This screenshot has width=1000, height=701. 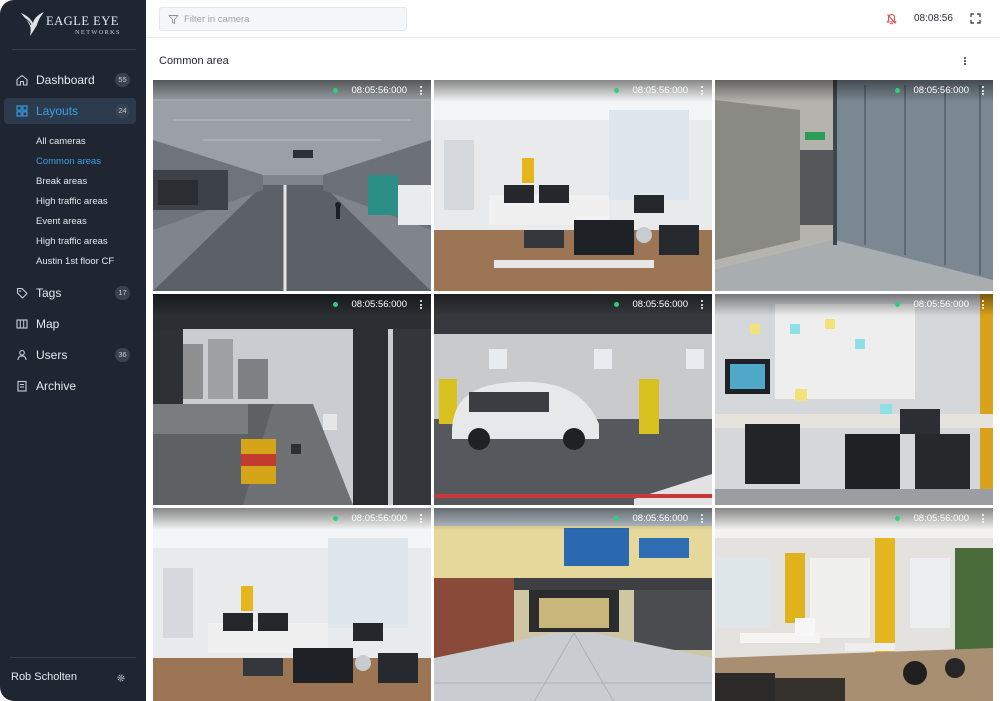 I want to click on camera-feed-meeting-room, so click(x=854, y=399).